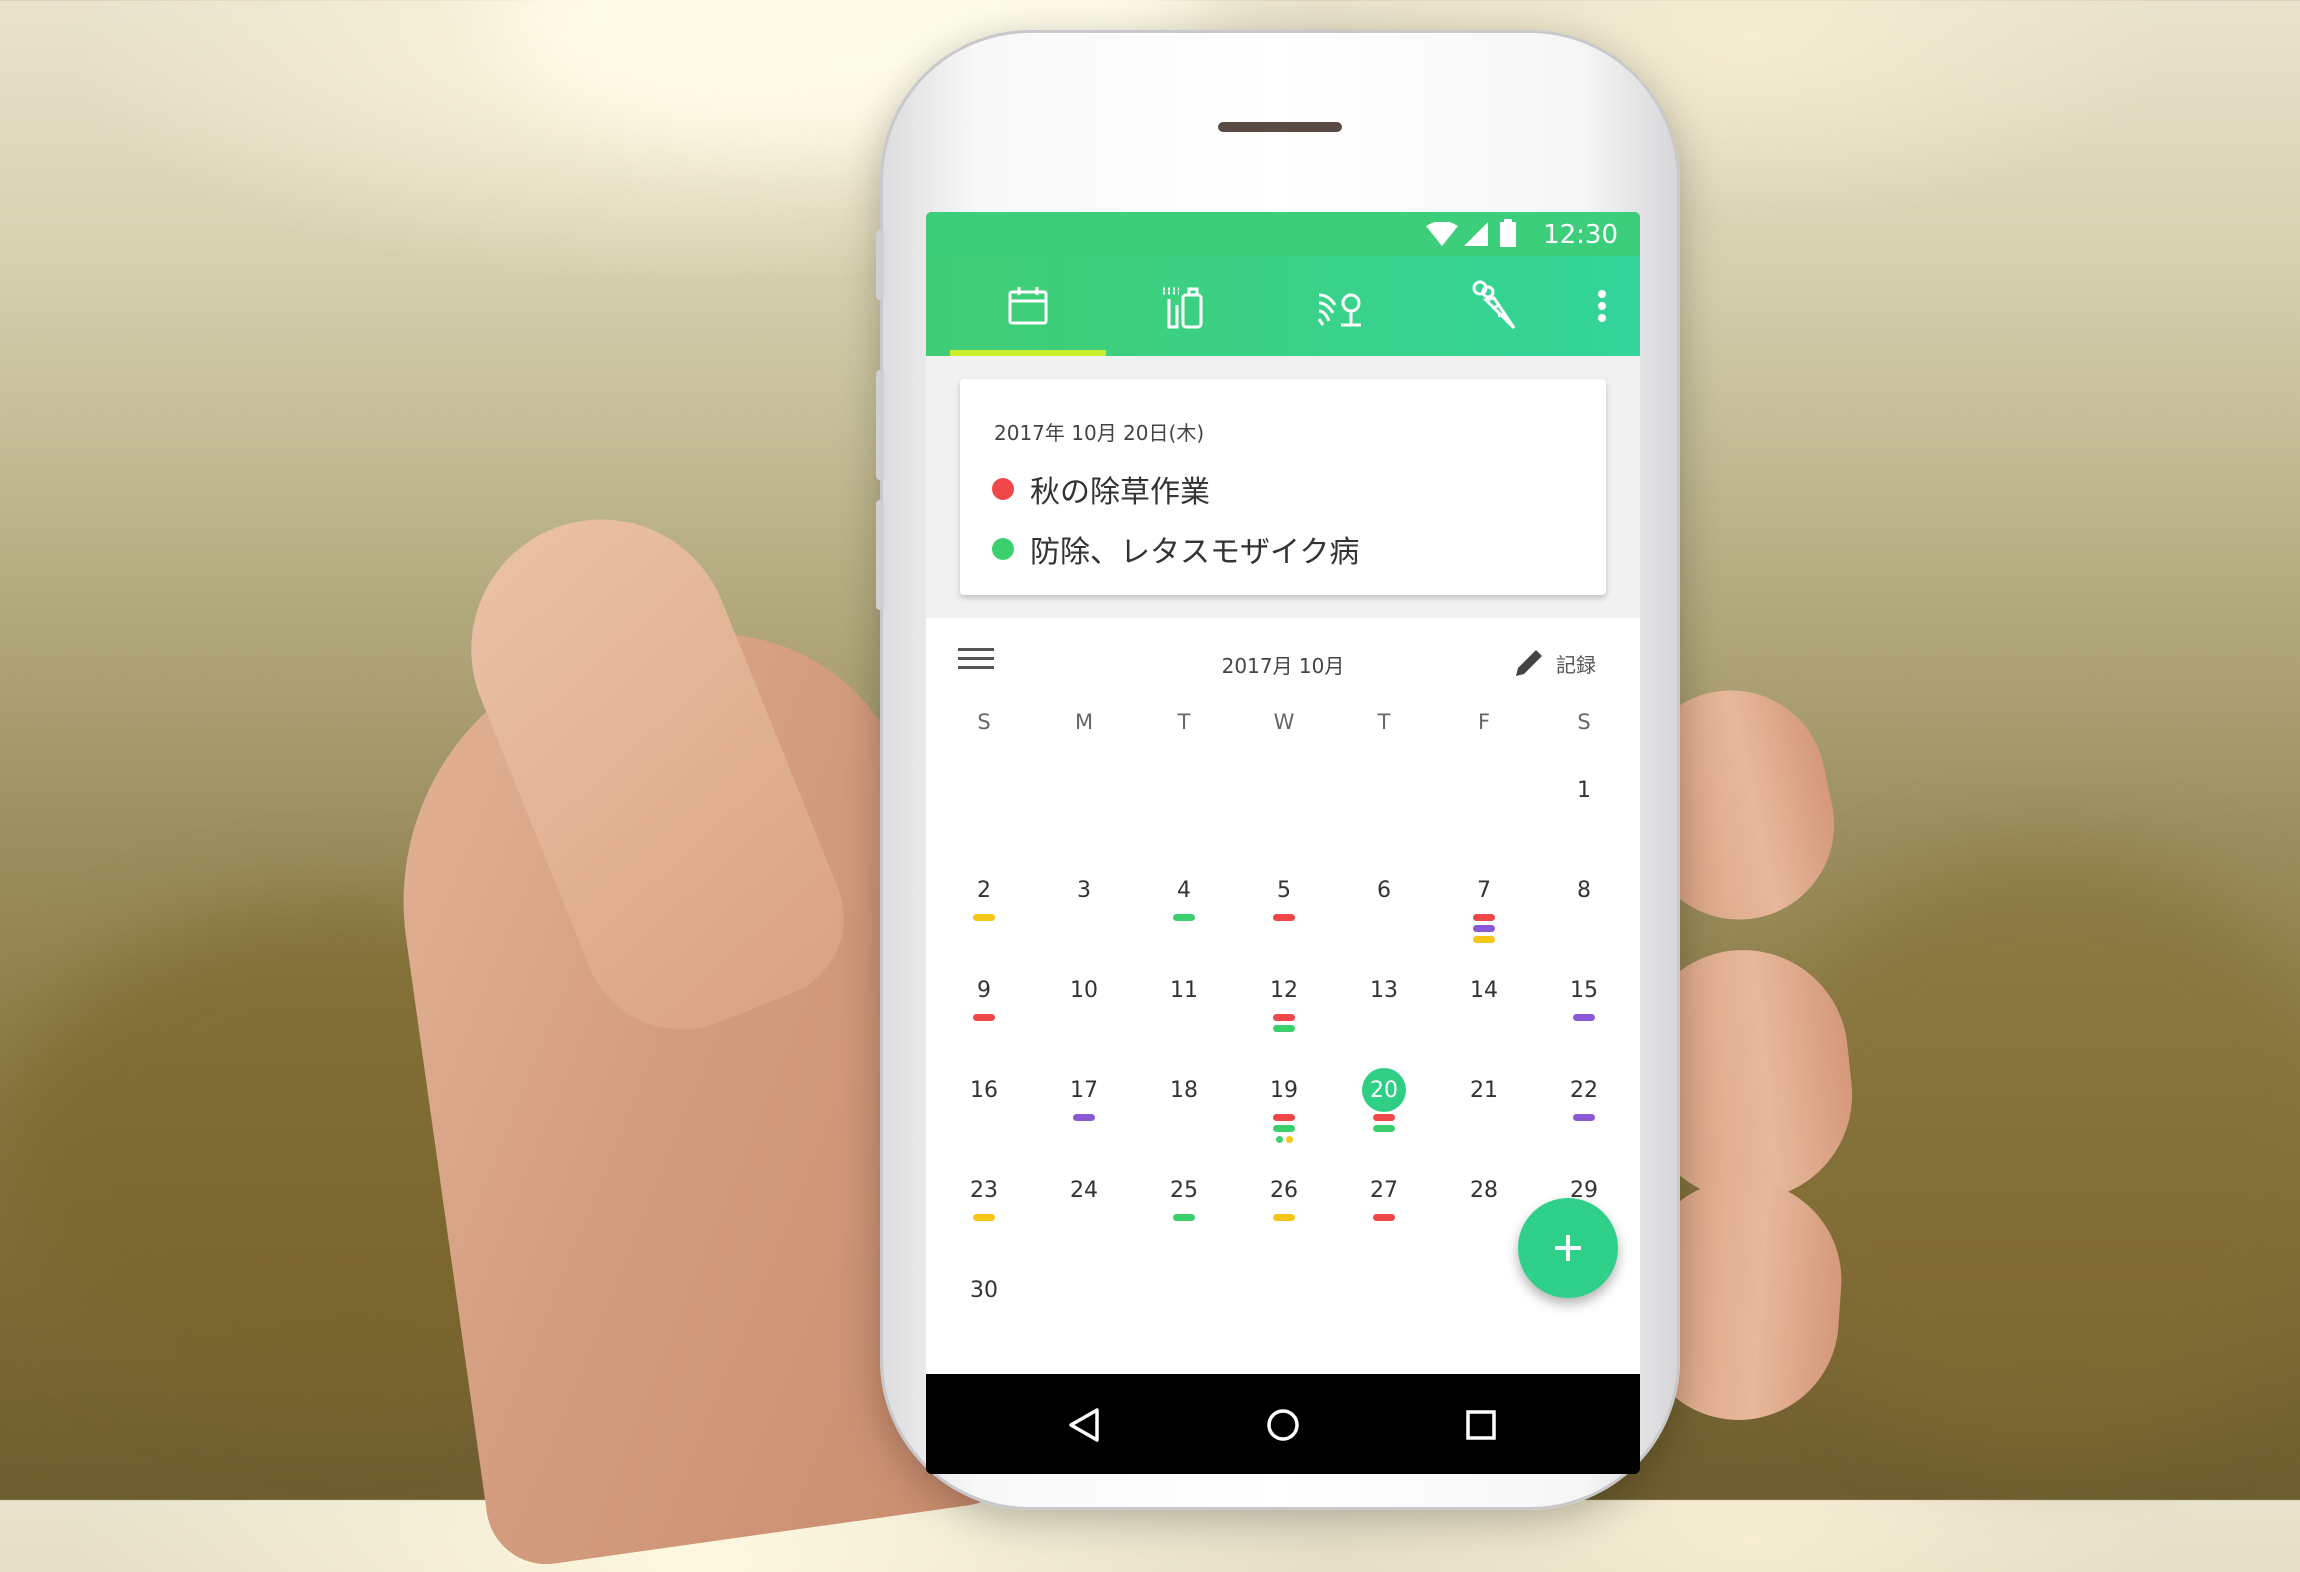  I want to click on weekday-header: M, so click(1084, 722).